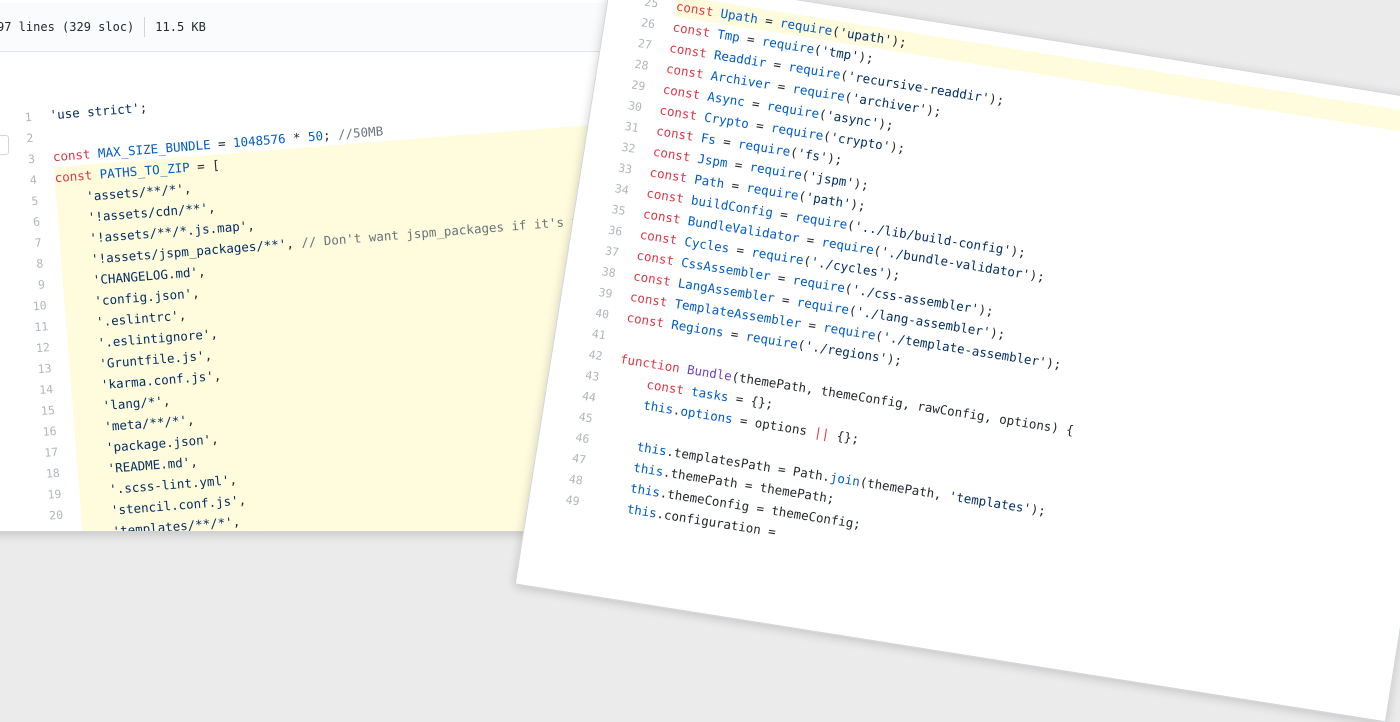  Describe the element at coordinates (296, 137) in the screenshot. I see `code-token: *` at that location.